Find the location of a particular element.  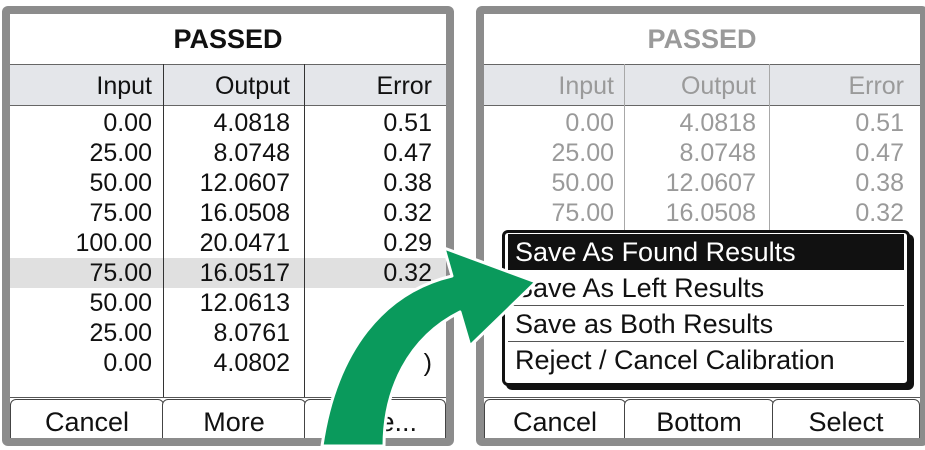

output-value: 8.0761 is located at coordinates (251, 333).